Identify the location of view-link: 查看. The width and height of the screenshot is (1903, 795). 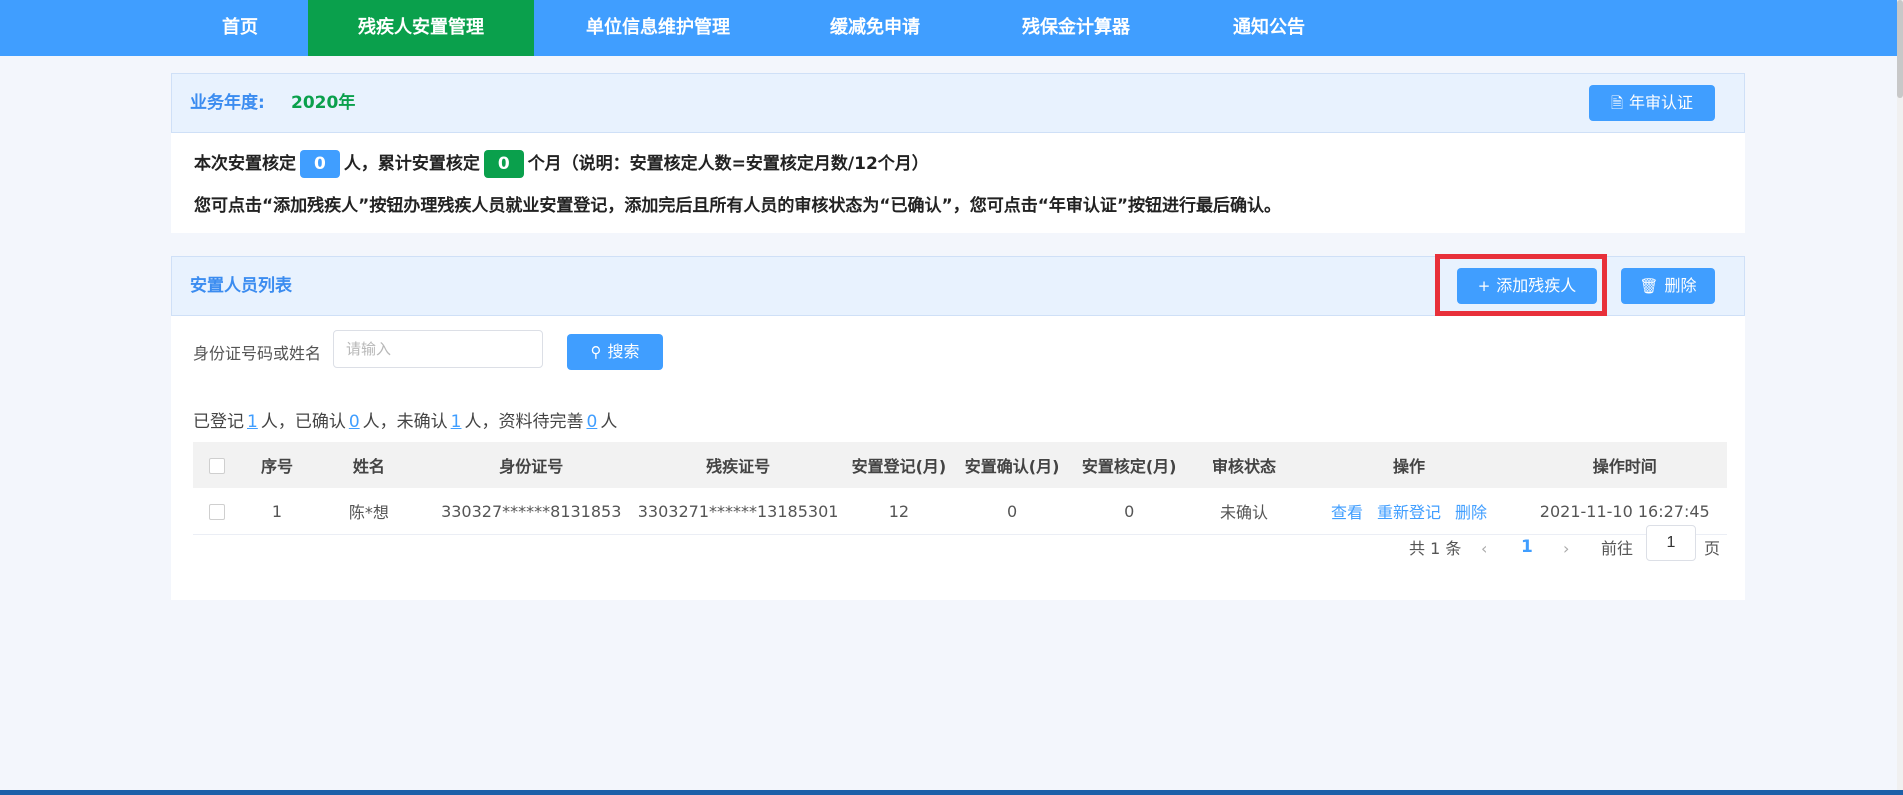
(1347, 512).